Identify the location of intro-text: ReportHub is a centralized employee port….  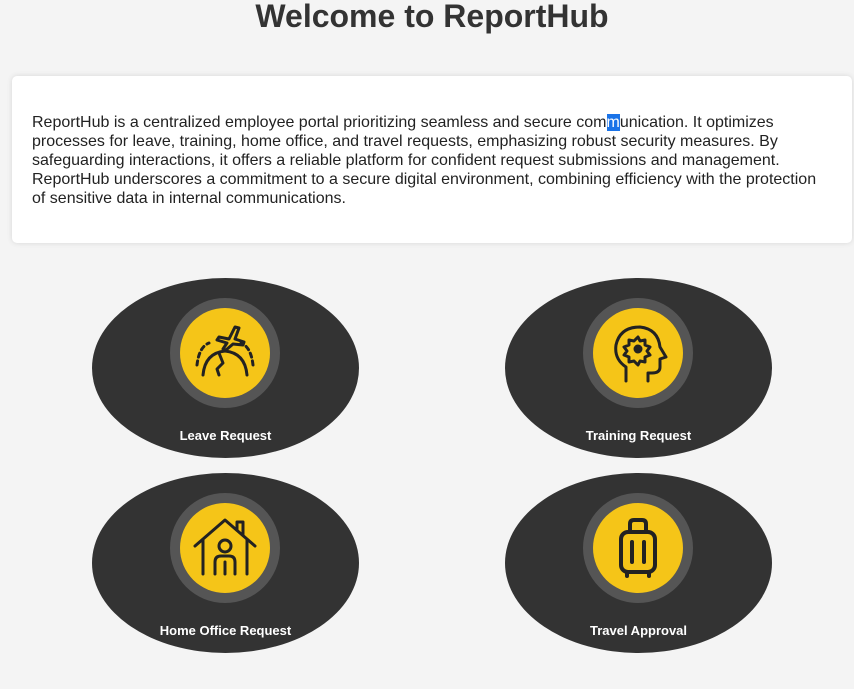
(432, 160).